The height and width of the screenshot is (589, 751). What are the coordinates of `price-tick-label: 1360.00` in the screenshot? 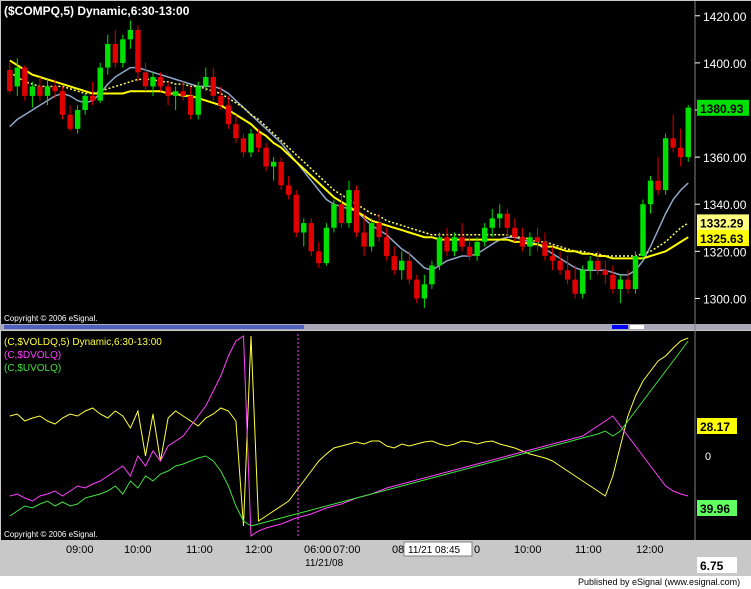 It's located at (725, 158).